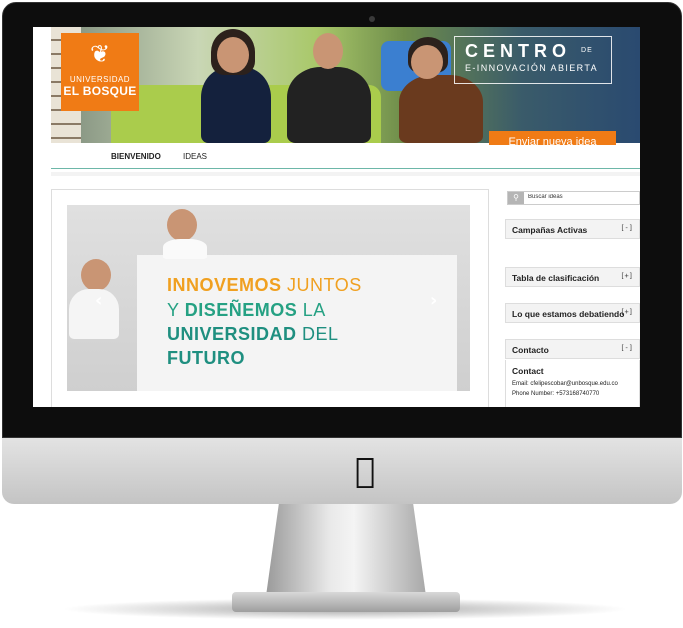  What do you see at coordinates (100, 79) in the screenshot?
I see `logo-line1: UNIVERSIDAD` at bounding box center [100, 79].